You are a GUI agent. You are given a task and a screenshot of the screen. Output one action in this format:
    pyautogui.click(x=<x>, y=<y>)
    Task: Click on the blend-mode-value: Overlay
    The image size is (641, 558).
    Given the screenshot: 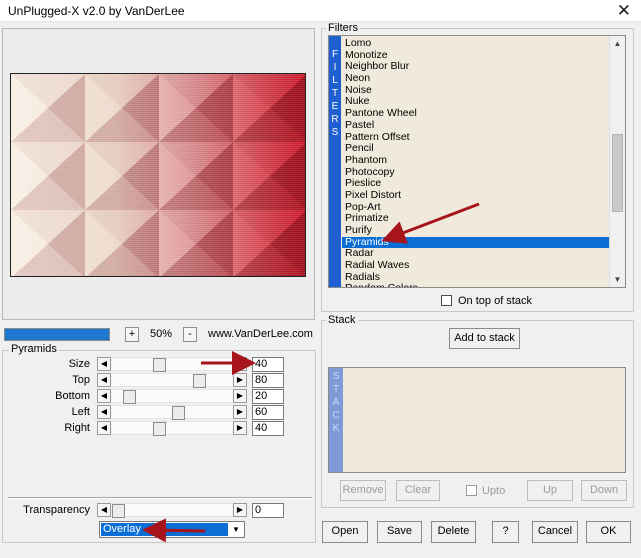 What is the action you would take?
    pyautogui.click(x=164, y=529)
    